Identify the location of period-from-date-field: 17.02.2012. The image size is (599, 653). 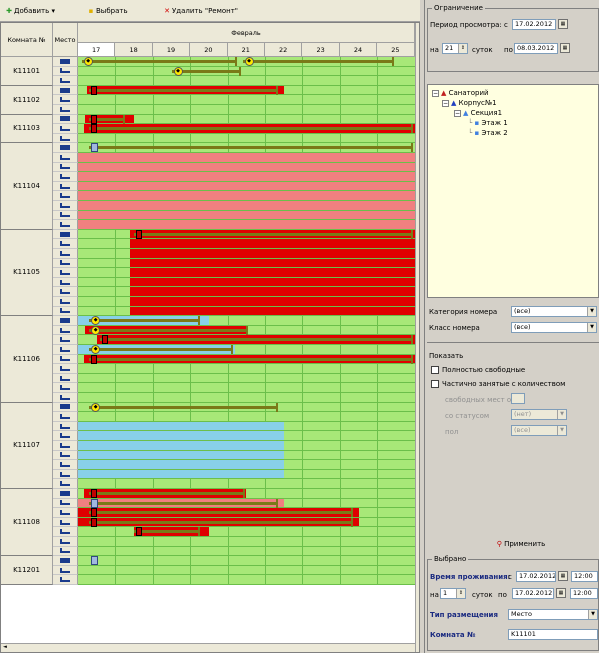
(534, 24).